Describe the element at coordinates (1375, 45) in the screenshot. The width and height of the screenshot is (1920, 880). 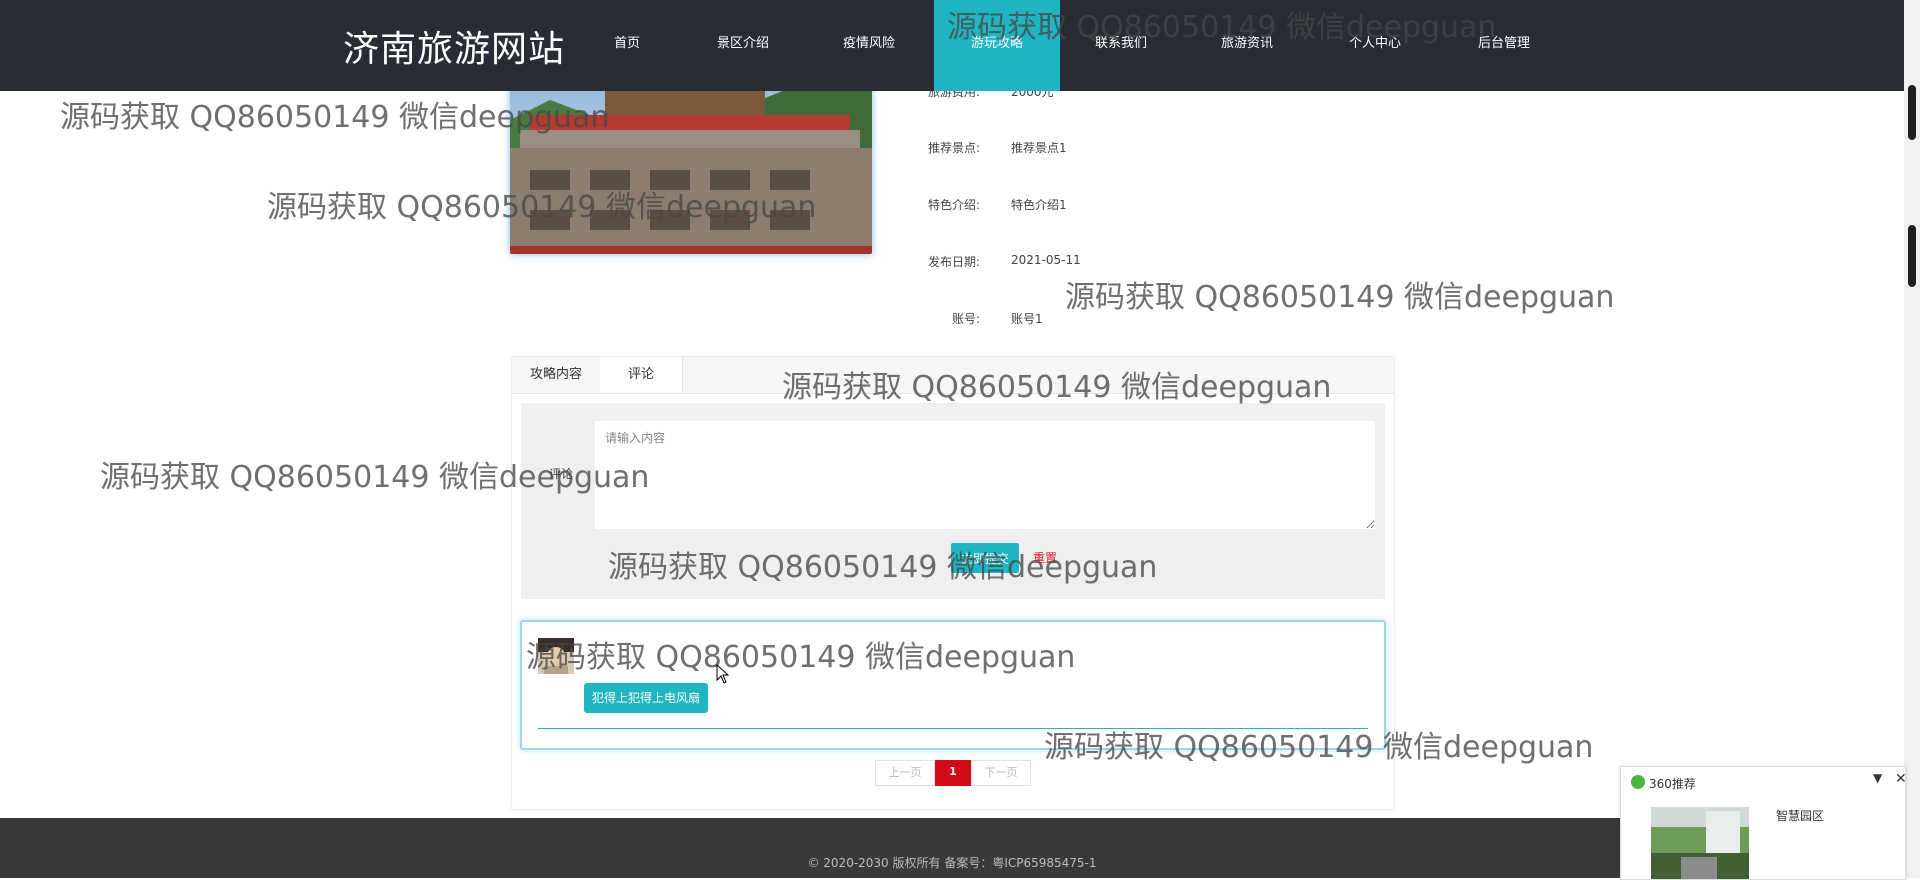
I see `nav-personal-center: 个人中心` at that location.